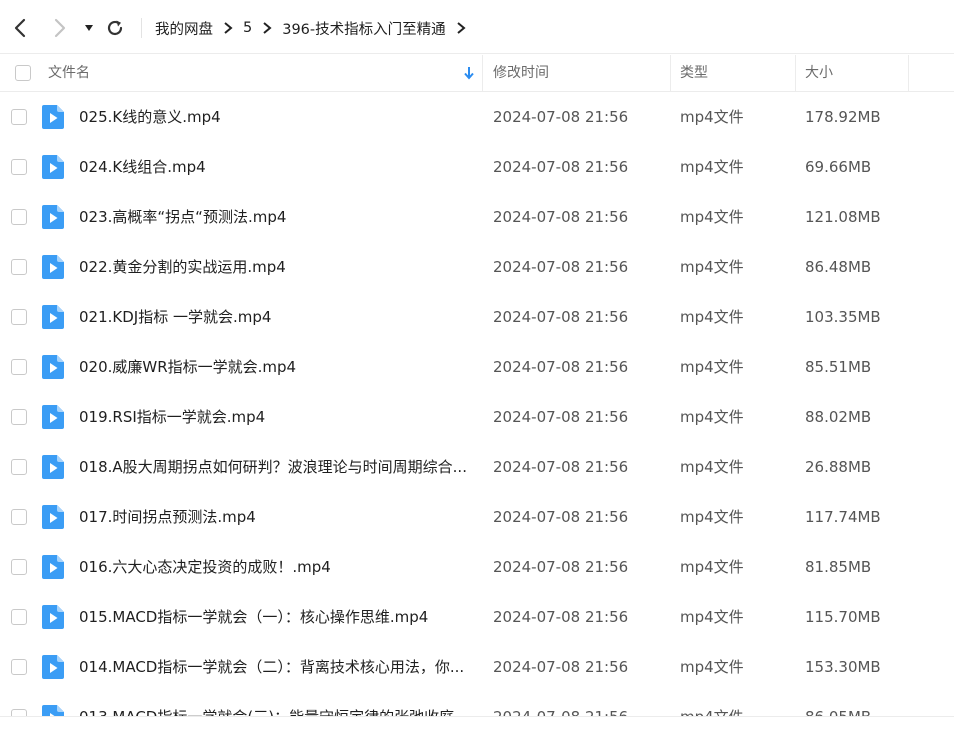 Image resolution: width=954 pixels, height=740 pixels. Describe the element at coordinates (275, 167) in the screenshot. I see `file-name: 024.K线组合.mp4` at that location.